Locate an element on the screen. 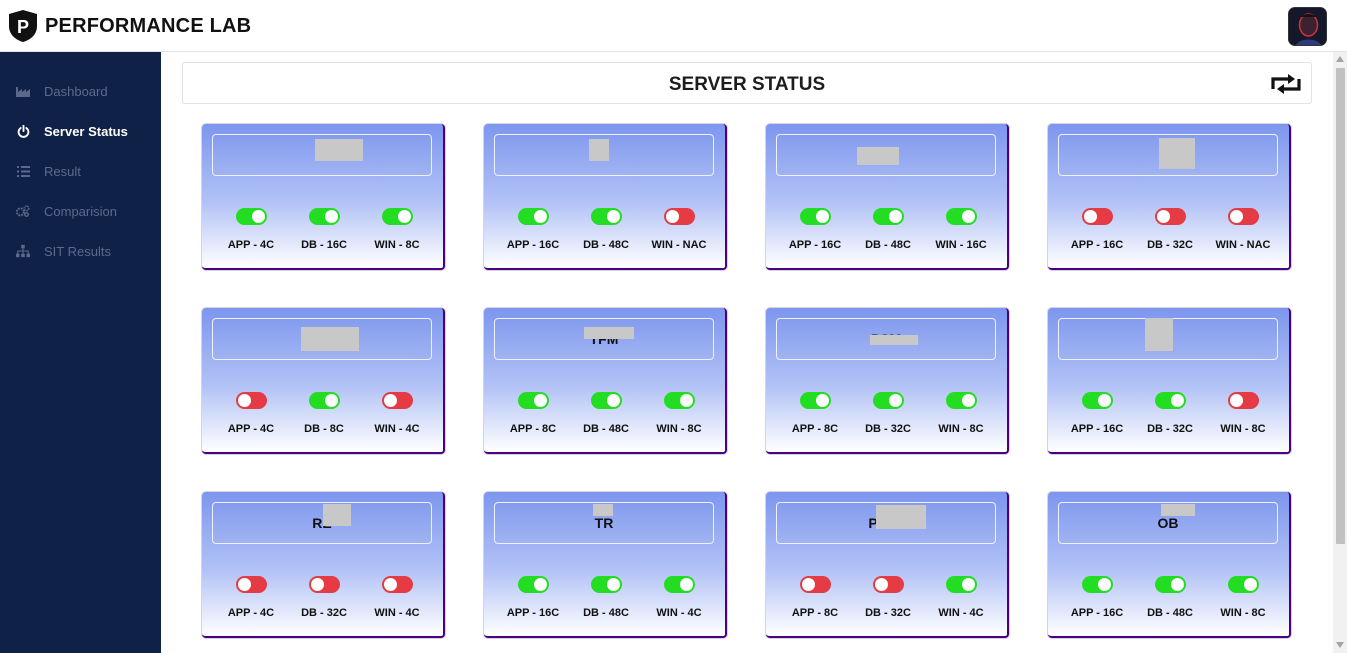 The height and width of the screenshot is (653, 1347). server-label: WIN - 8C is located at coordinates (961, 429).